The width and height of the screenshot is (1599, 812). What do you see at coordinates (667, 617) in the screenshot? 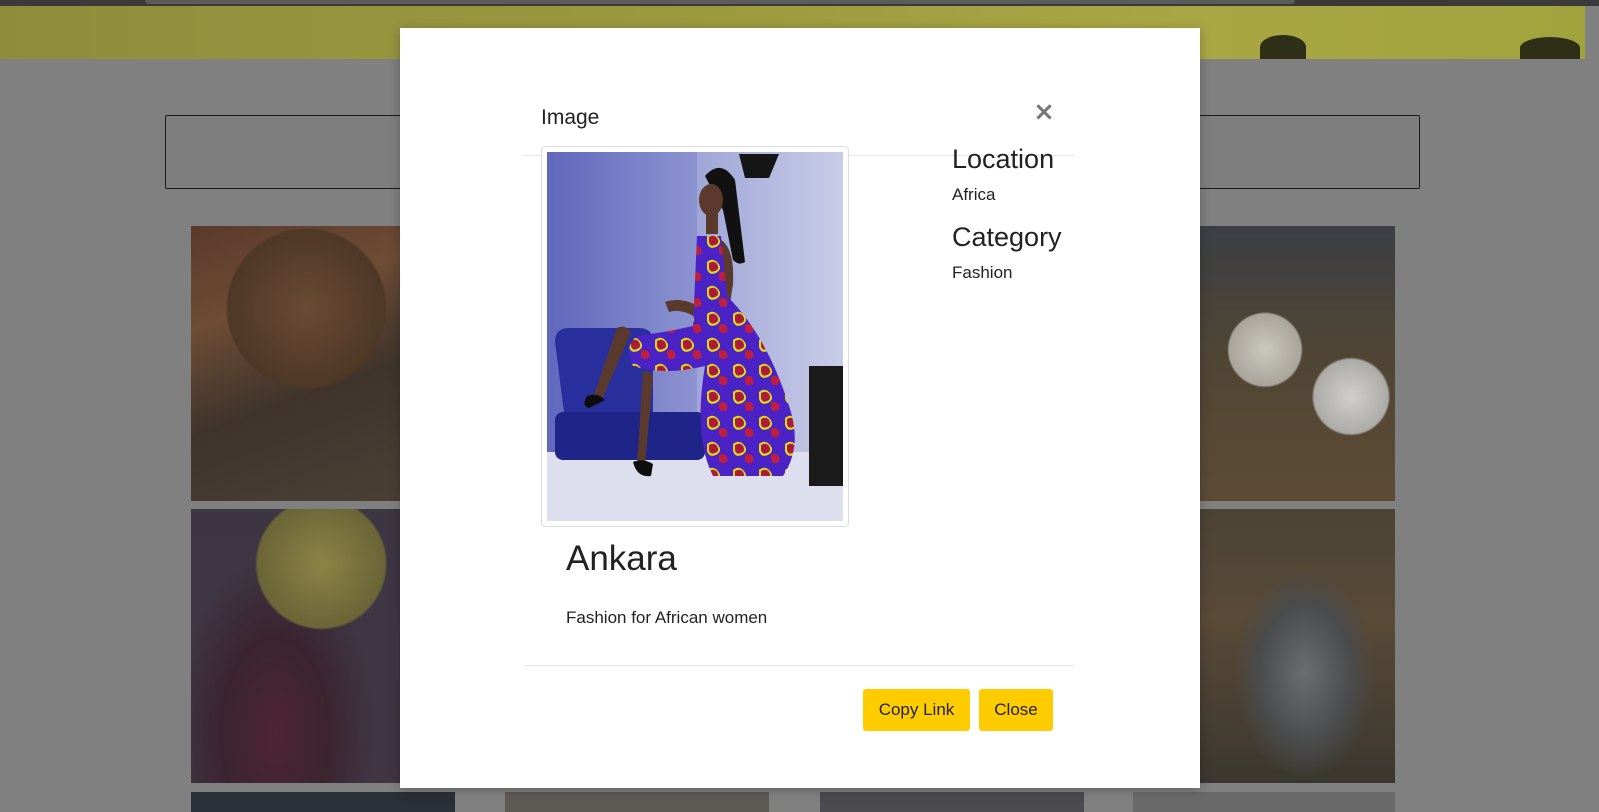
I see `image-description: Fashion for African women` at bounding box center [667, 617].